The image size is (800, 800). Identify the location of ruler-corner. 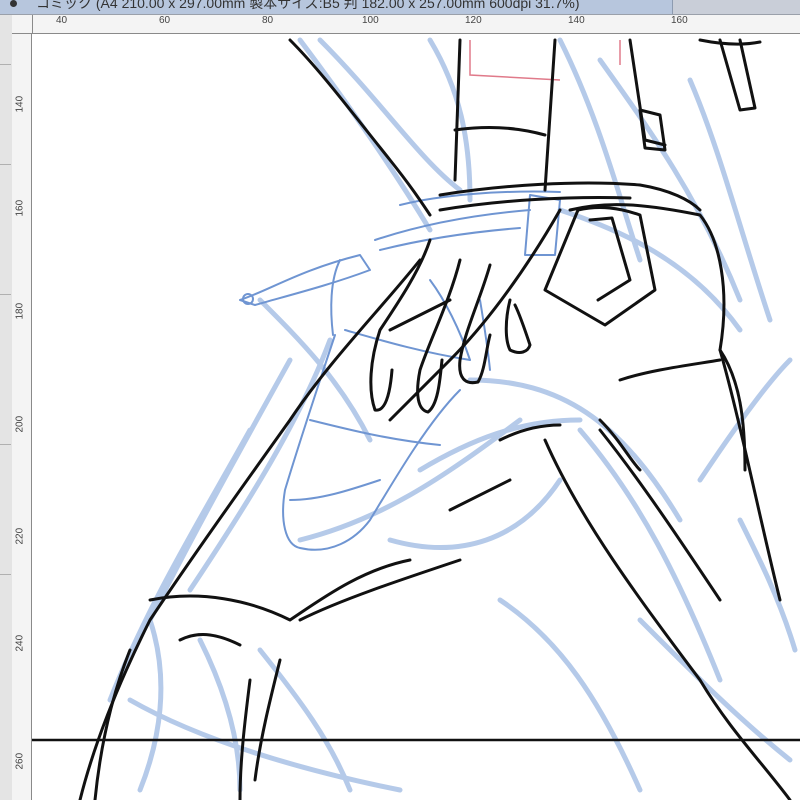
(22, 24).